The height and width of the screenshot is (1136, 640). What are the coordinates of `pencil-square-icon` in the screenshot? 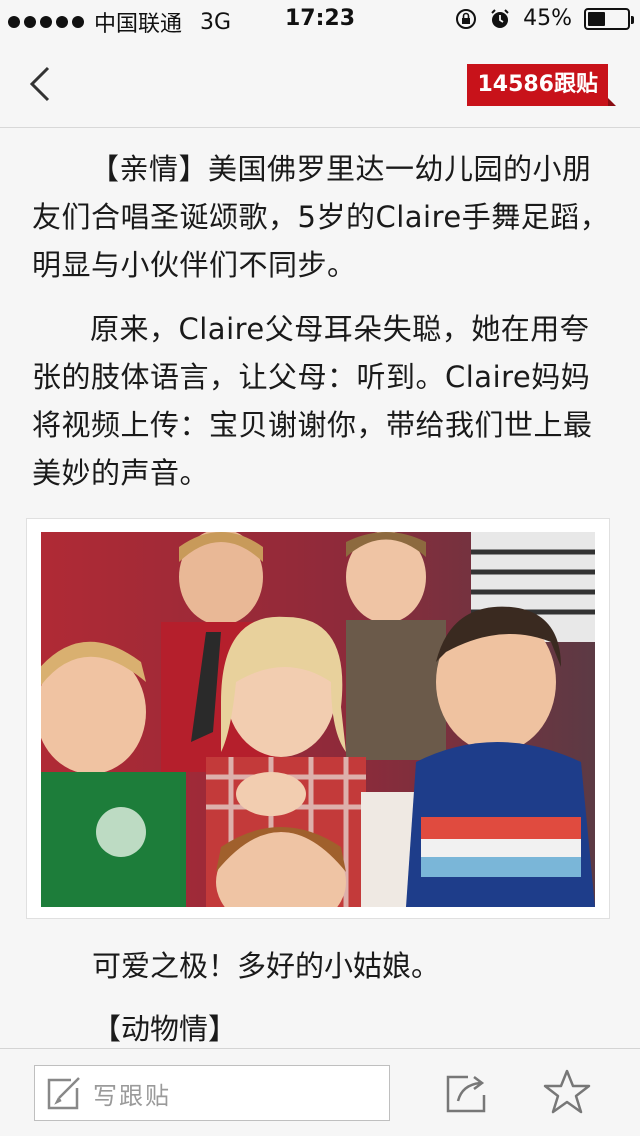 It's located at (63, 1093).